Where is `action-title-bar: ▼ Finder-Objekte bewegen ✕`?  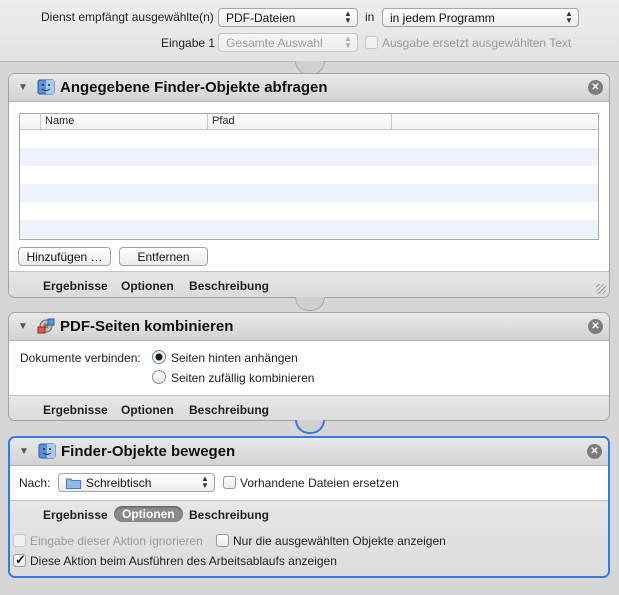
action-title-bar: ▼ Finder-Objekte bewegen ✕ is located at coordinates (309, 452).